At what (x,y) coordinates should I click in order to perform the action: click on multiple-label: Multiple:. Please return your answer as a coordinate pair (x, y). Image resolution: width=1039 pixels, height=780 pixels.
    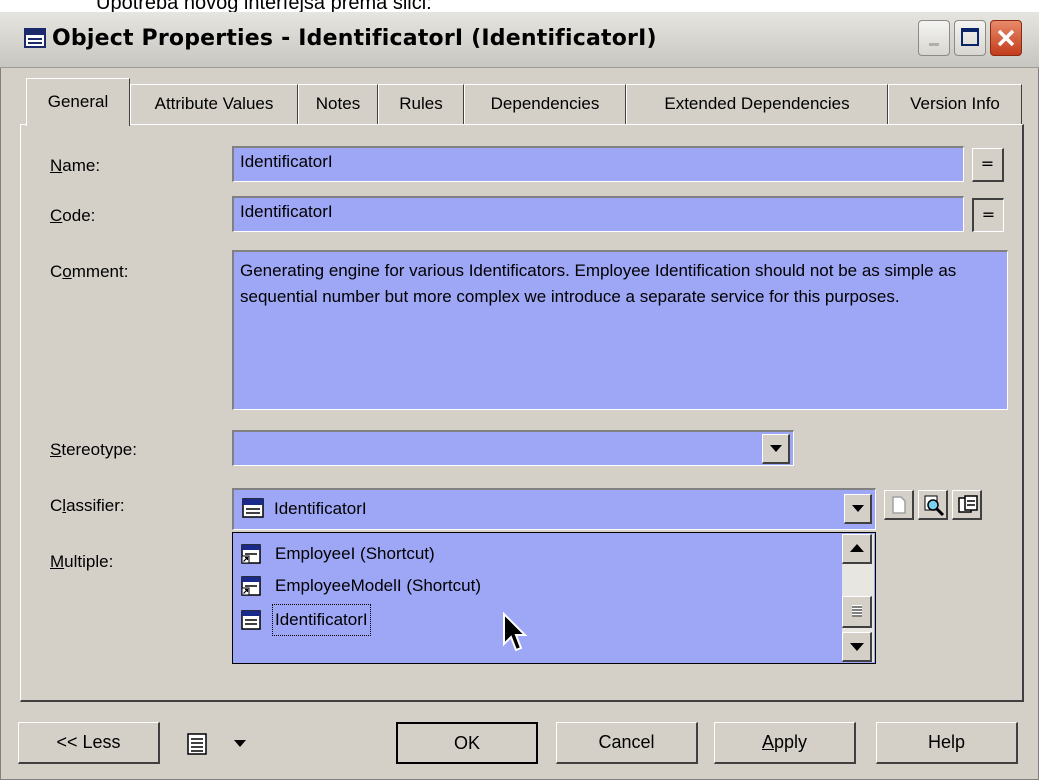
    Looking at the image, I should click on (82, 561).